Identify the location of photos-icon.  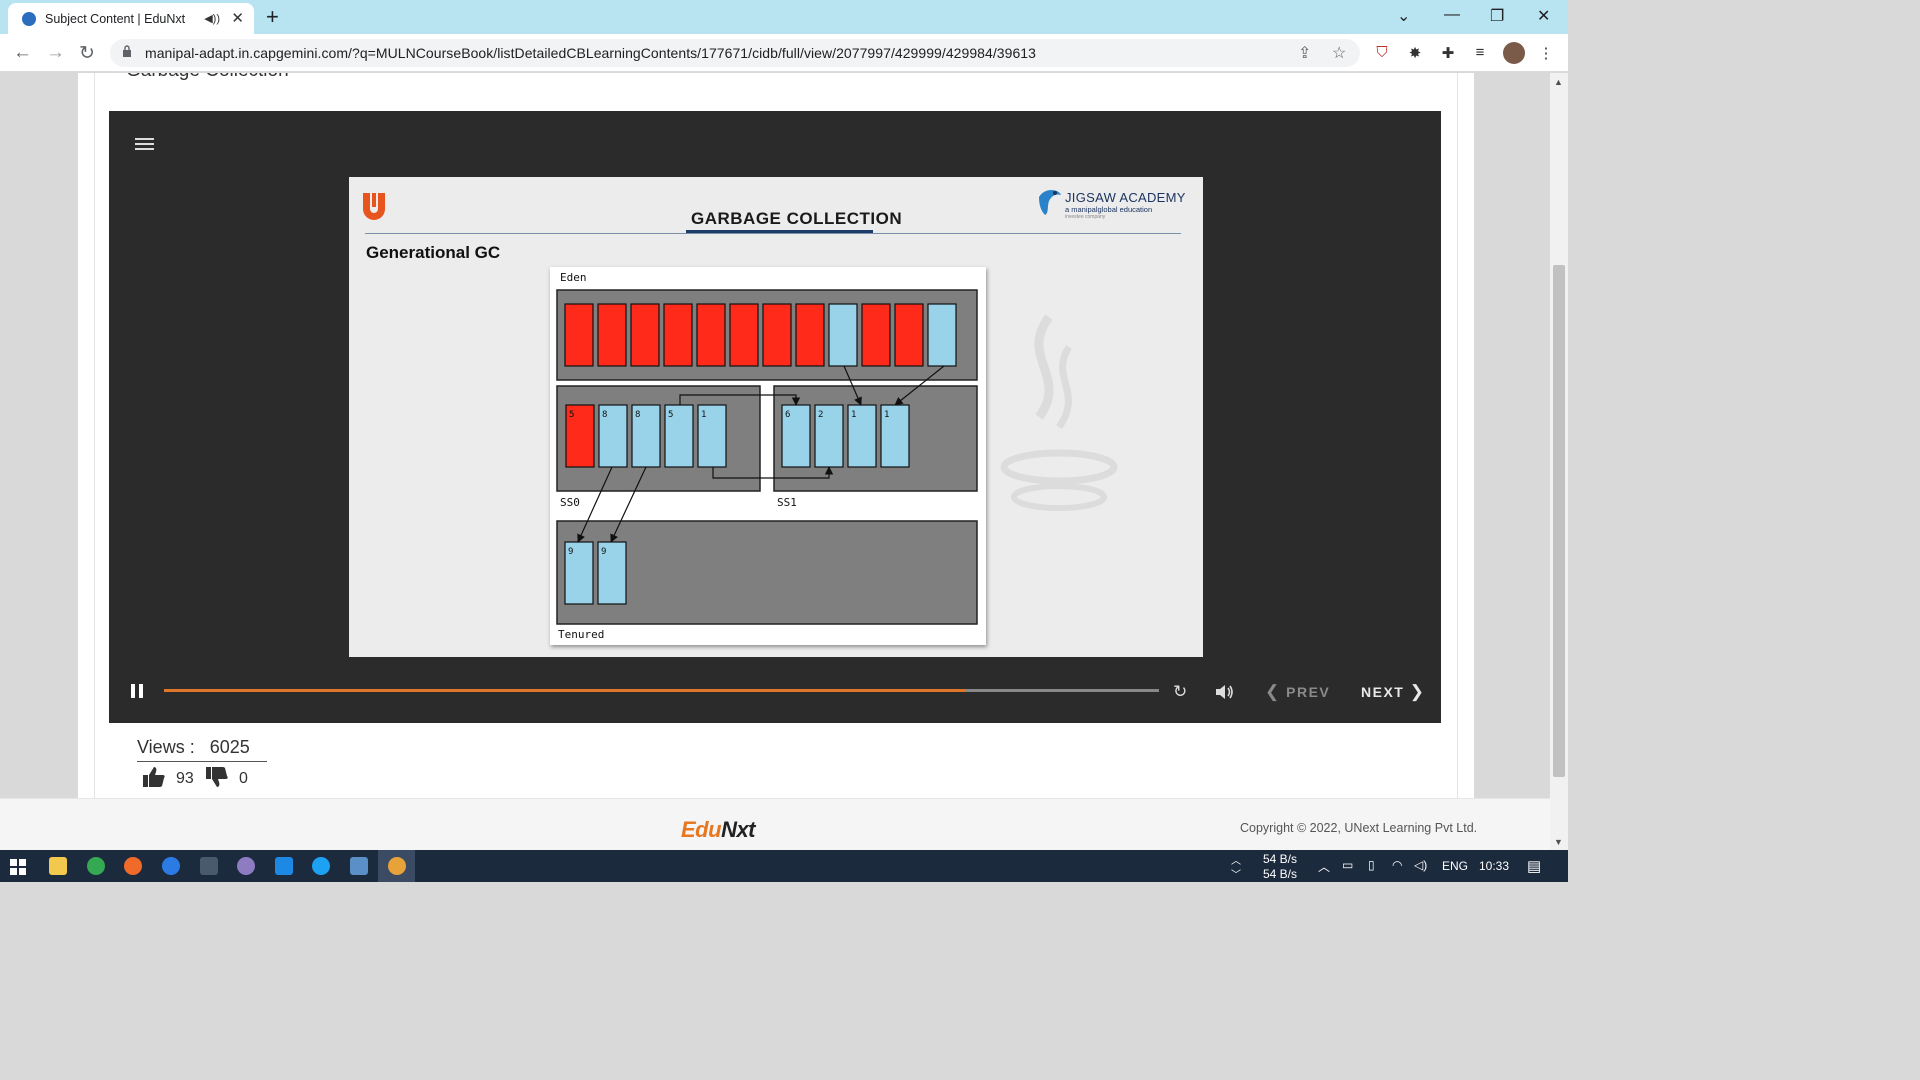
(359, 866).